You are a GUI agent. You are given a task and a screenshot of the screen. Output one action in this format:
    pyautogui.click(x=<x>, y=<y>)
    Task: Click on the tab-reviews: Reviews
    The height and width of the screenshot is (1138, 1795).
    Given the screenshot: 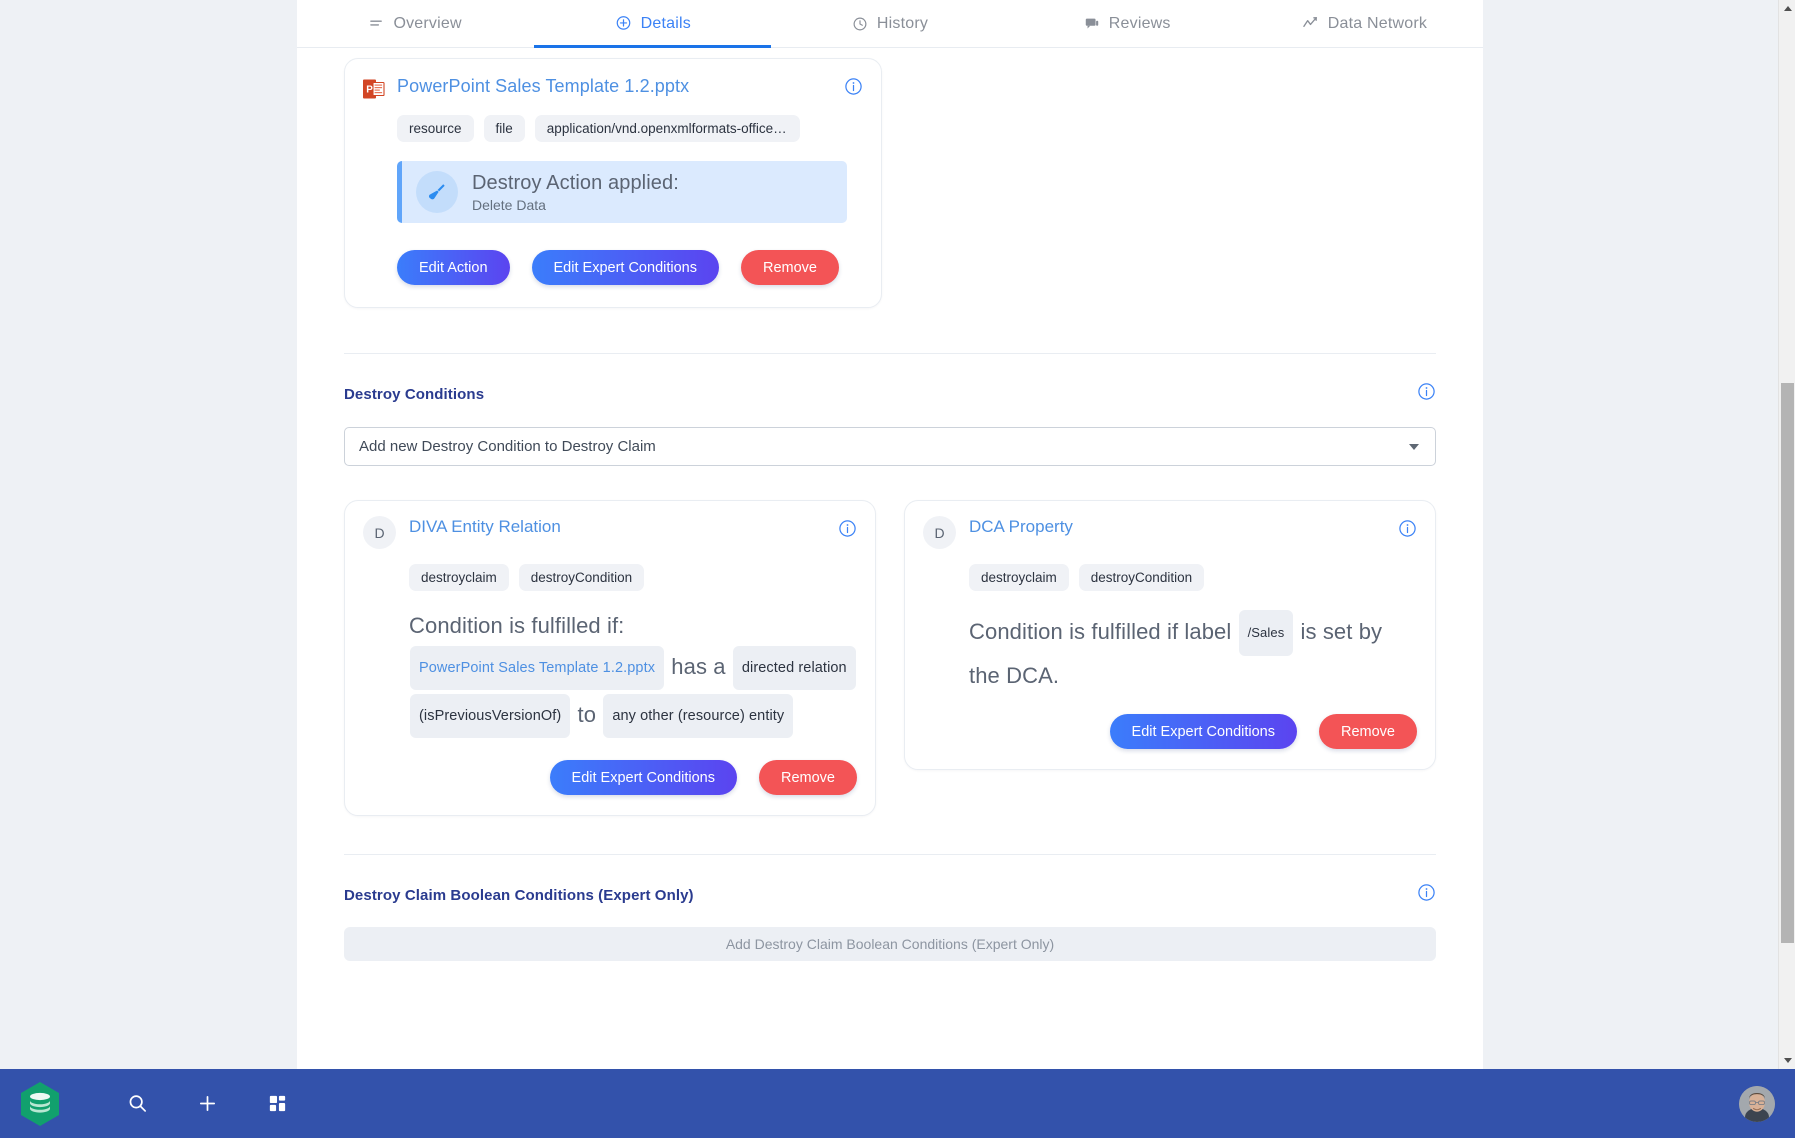 What is the action you would take?
    pyautogui.click(x=1127, y=24)
    